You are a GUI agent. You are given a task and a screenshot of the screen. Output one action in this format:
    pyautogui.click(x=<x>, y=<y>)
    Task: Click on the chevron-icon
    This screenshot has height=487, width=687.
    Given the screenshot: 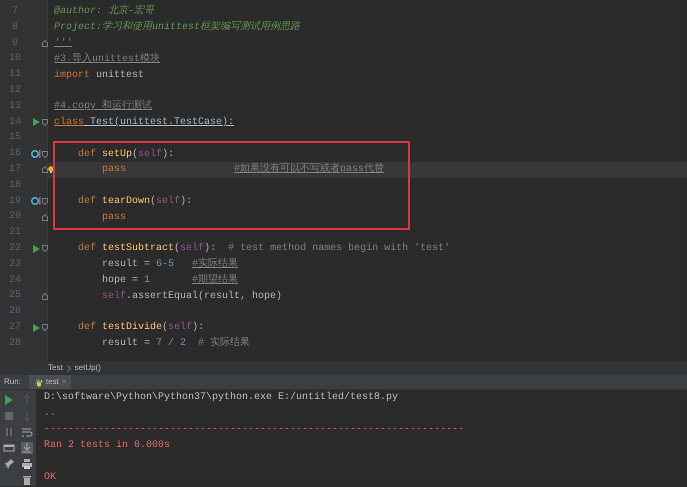 What is the action you would take?
    pyautogui.click(x=68, y=368)
    